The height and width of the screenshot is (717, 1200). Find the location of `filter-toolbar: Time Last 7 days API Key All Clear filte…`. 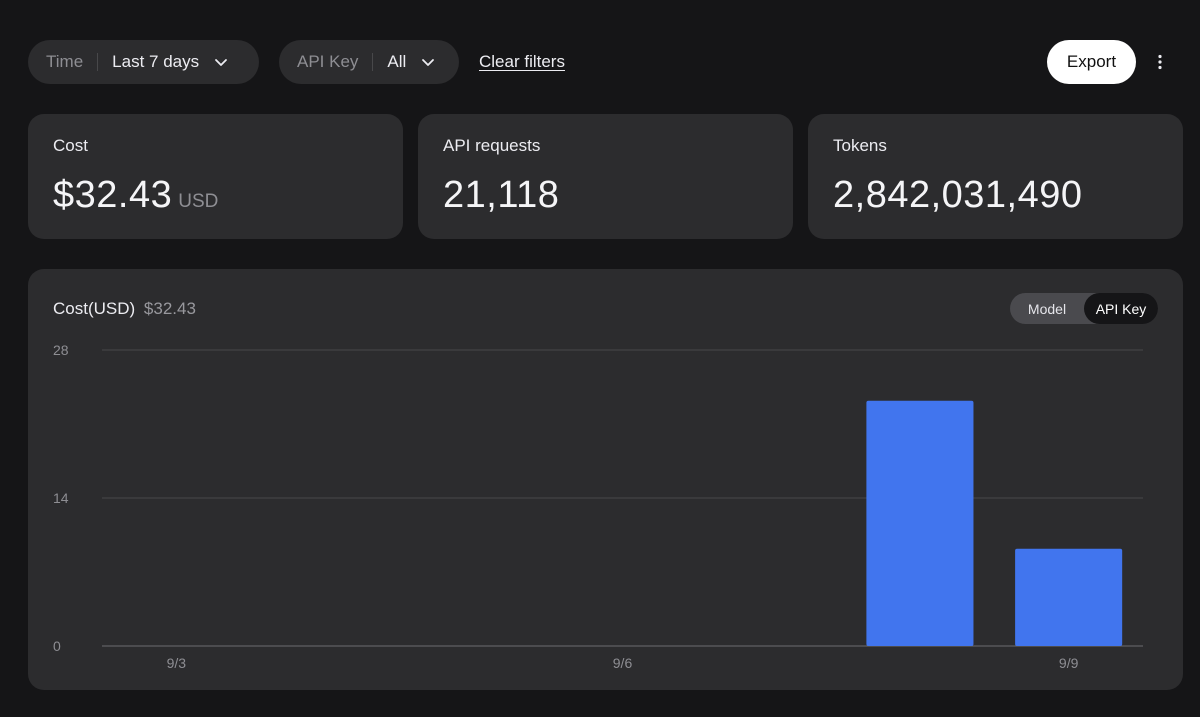

filter-toolbar: Time Last 7 days API Key All Clear filte… is located at coordinates (600, 62).